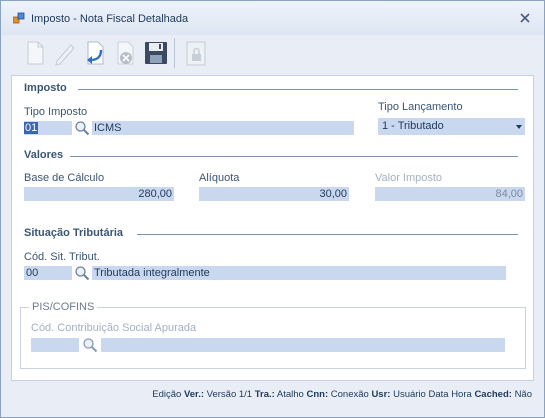 The width and height of the screenshot is (545, 418). Describe the element at coordinates (409, 178) in the screenshot. I see `valor-imposto-label: Valor Imposto` at that location.